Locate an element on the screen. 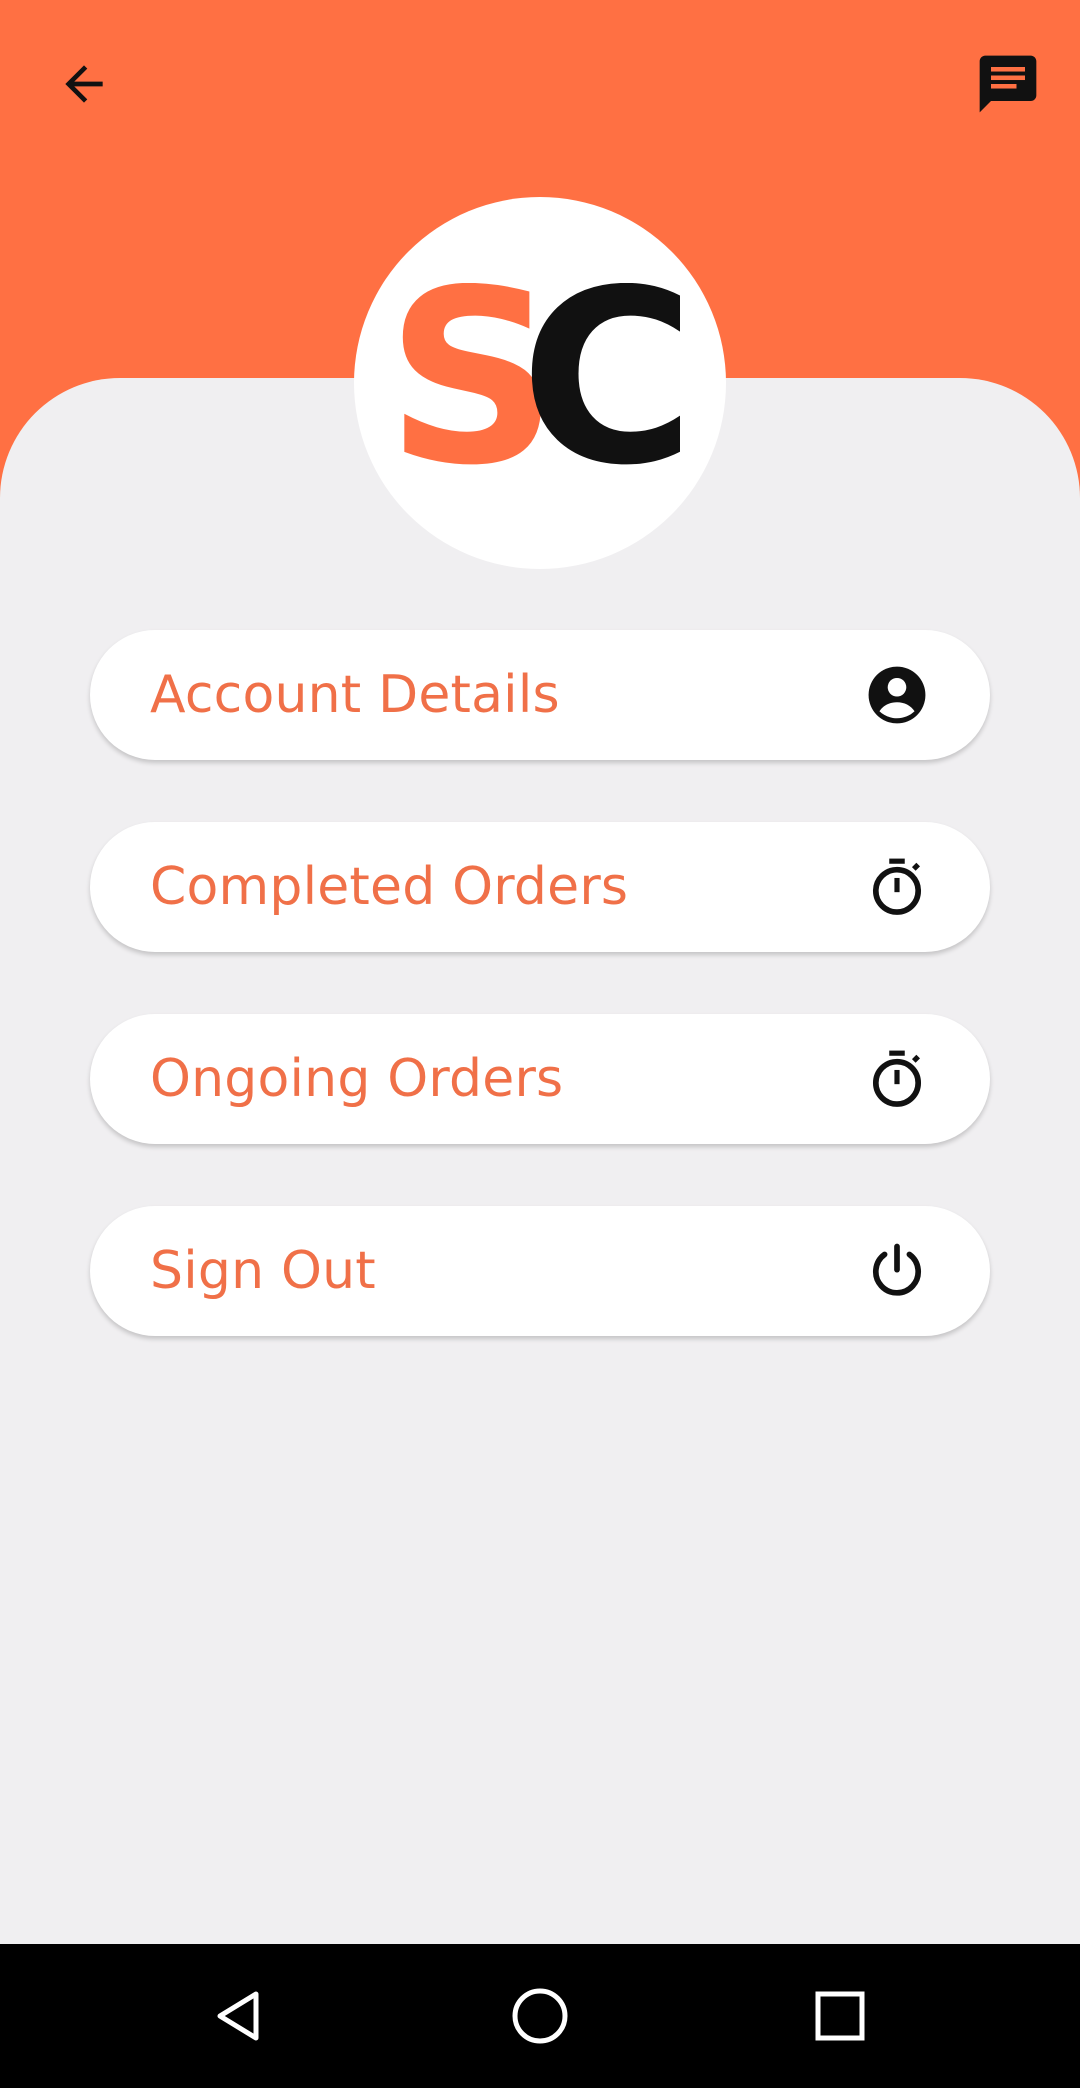 This screenshot has height=2088, width=1080. nav-back-triangle-icon is located at coordinates (238, 2016).